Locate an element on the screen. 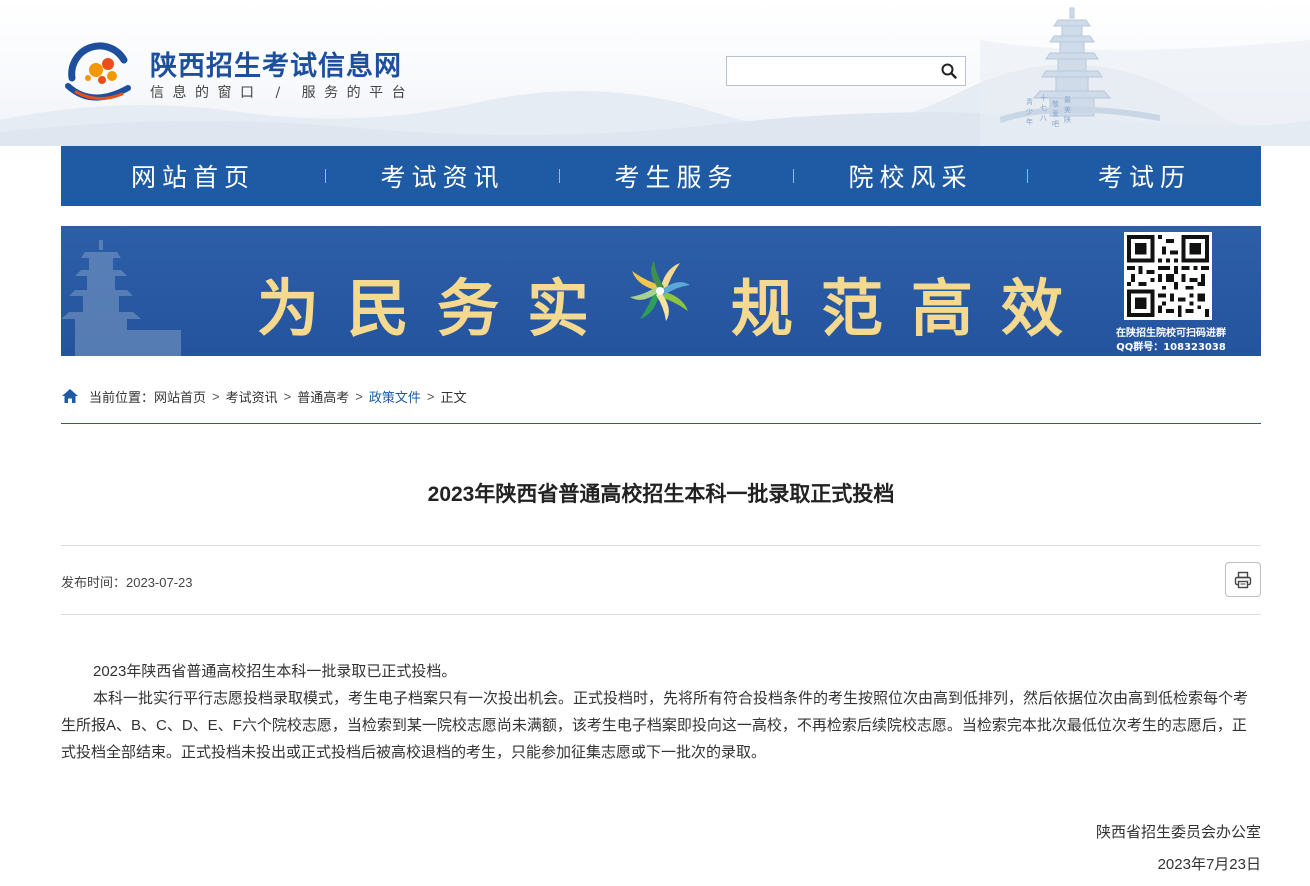 The height and width of the screenshot is (886, 1310). banner-pagoda-illustration is located at coordinates (121, 298).